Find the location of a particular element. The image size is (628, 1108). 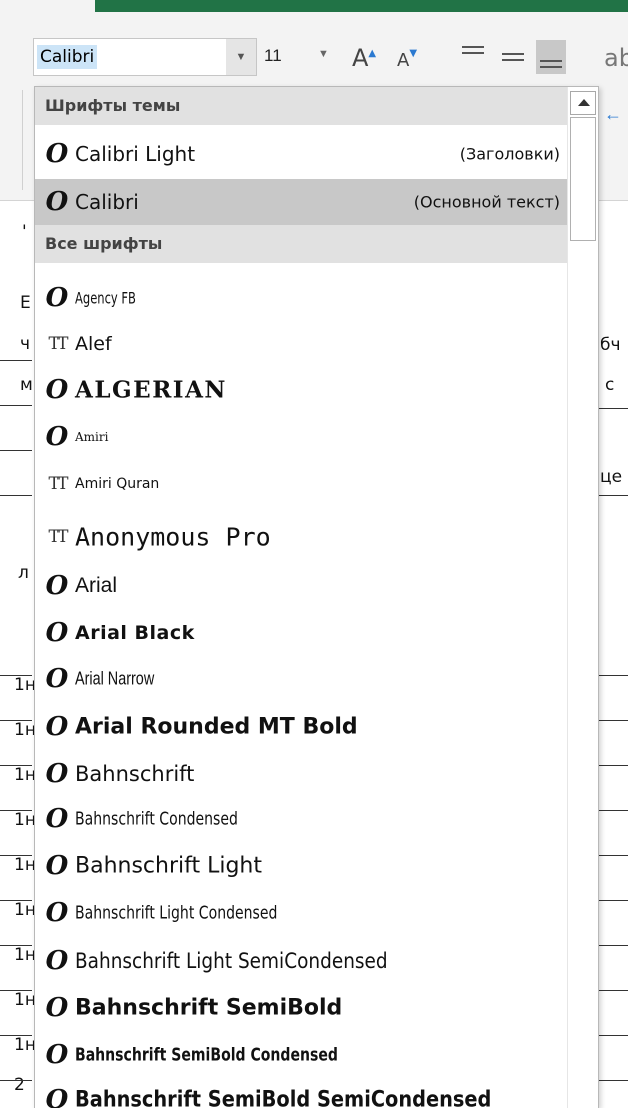

font-list-item: O Calibri Light (Заголовки) is located at coordinates (301, 154).